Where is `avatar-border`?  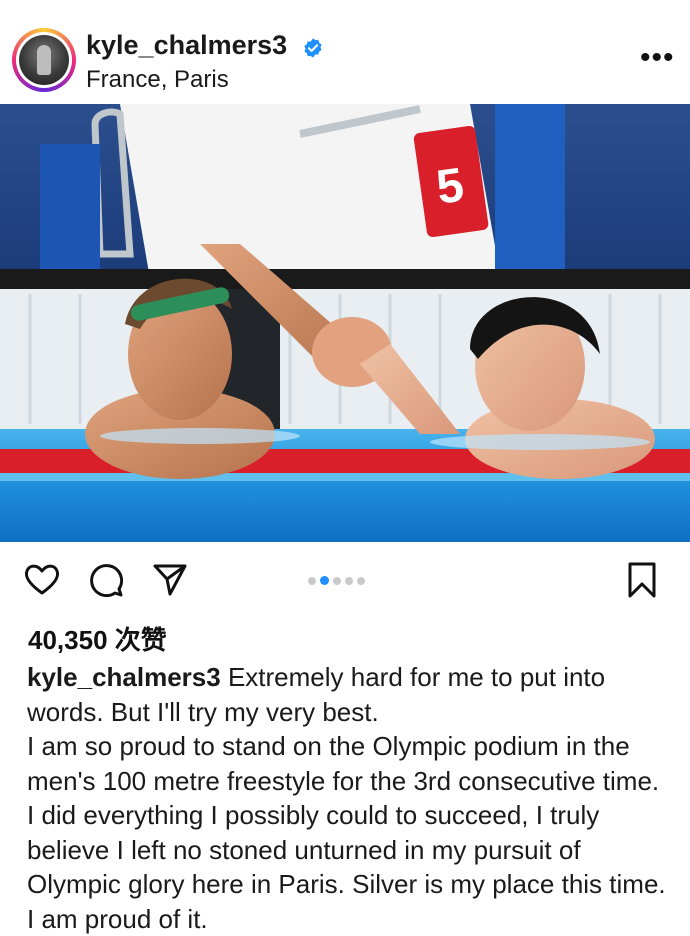 avatar-border is located at coordinates (44, 60).